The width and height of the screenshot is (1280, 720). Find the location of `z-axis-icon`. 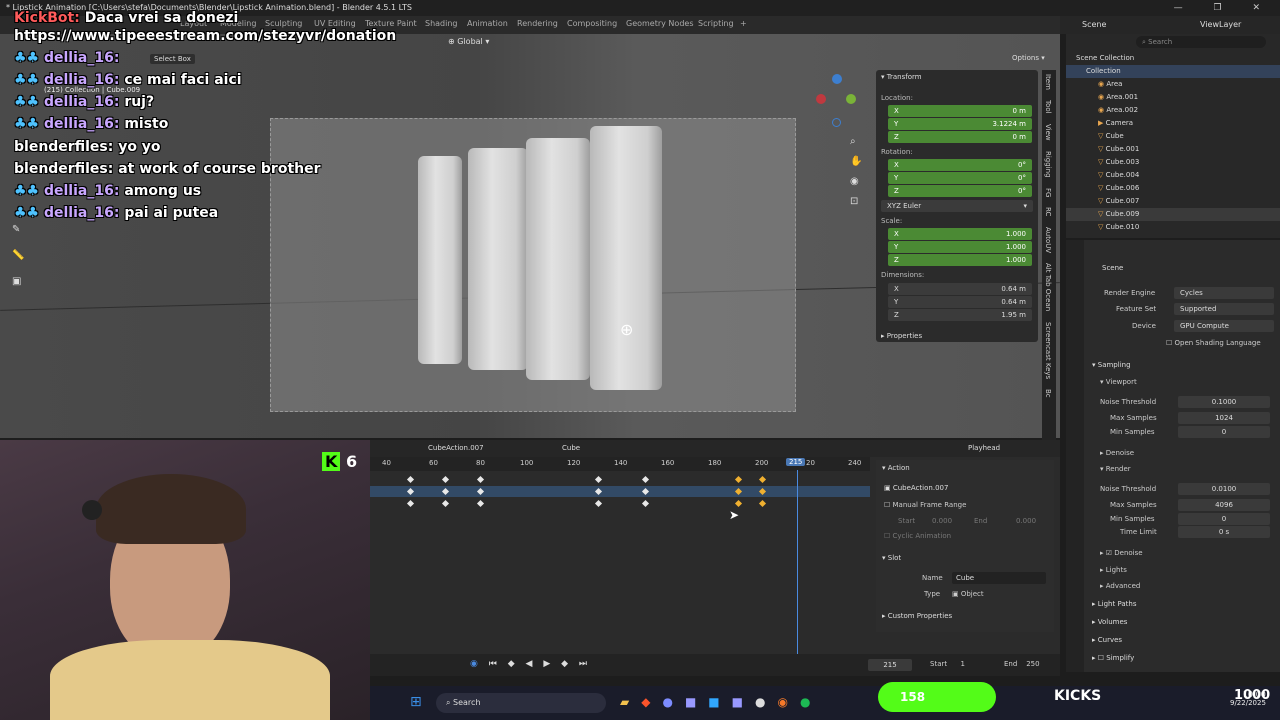

z-axis-icon is located at coordinates (837, 79).